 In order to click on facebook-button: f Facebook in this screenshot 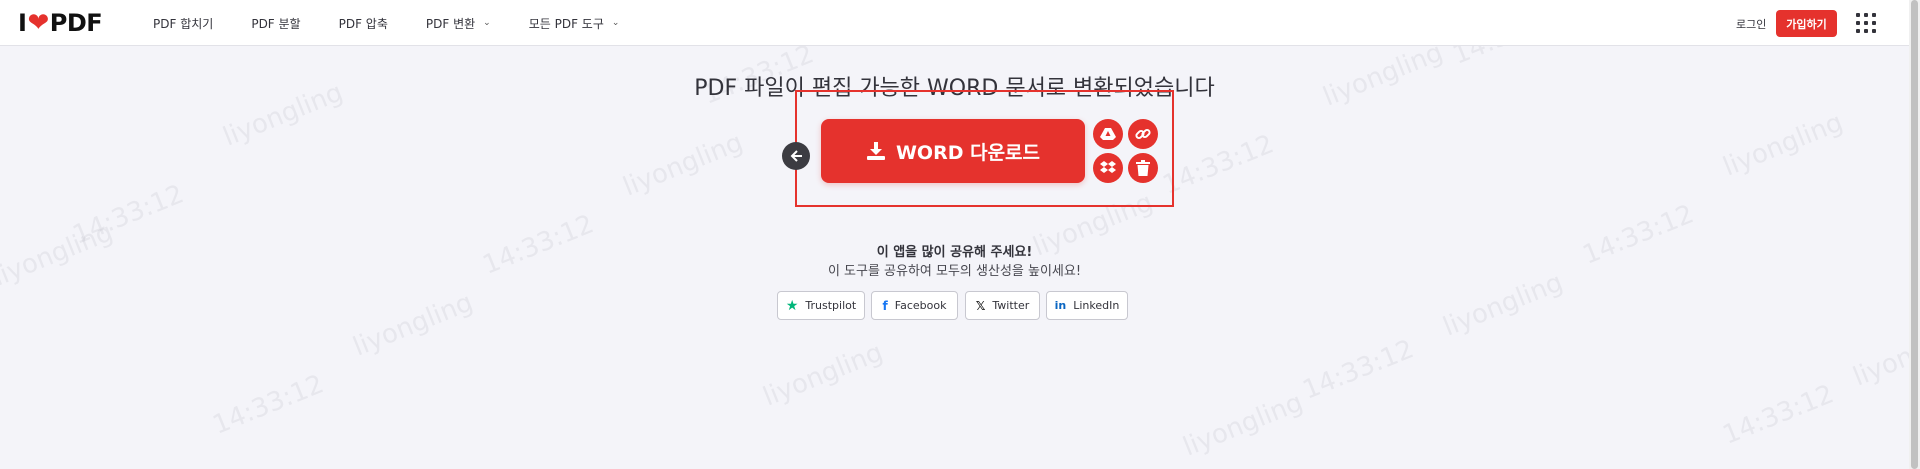, I will do `click(914, 305)`.